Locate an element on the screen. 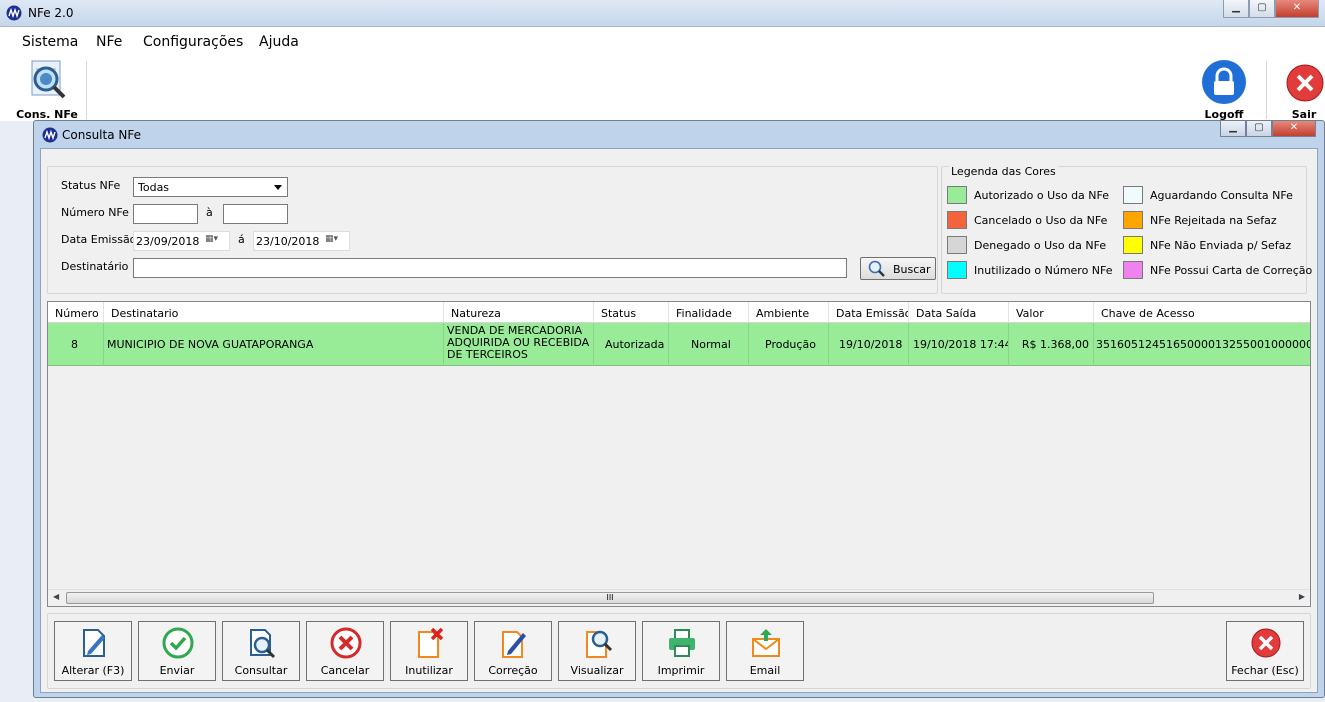 The width and height of the screenshot is (1325, 702). numero-to-input is located at coordinates (255, 214).